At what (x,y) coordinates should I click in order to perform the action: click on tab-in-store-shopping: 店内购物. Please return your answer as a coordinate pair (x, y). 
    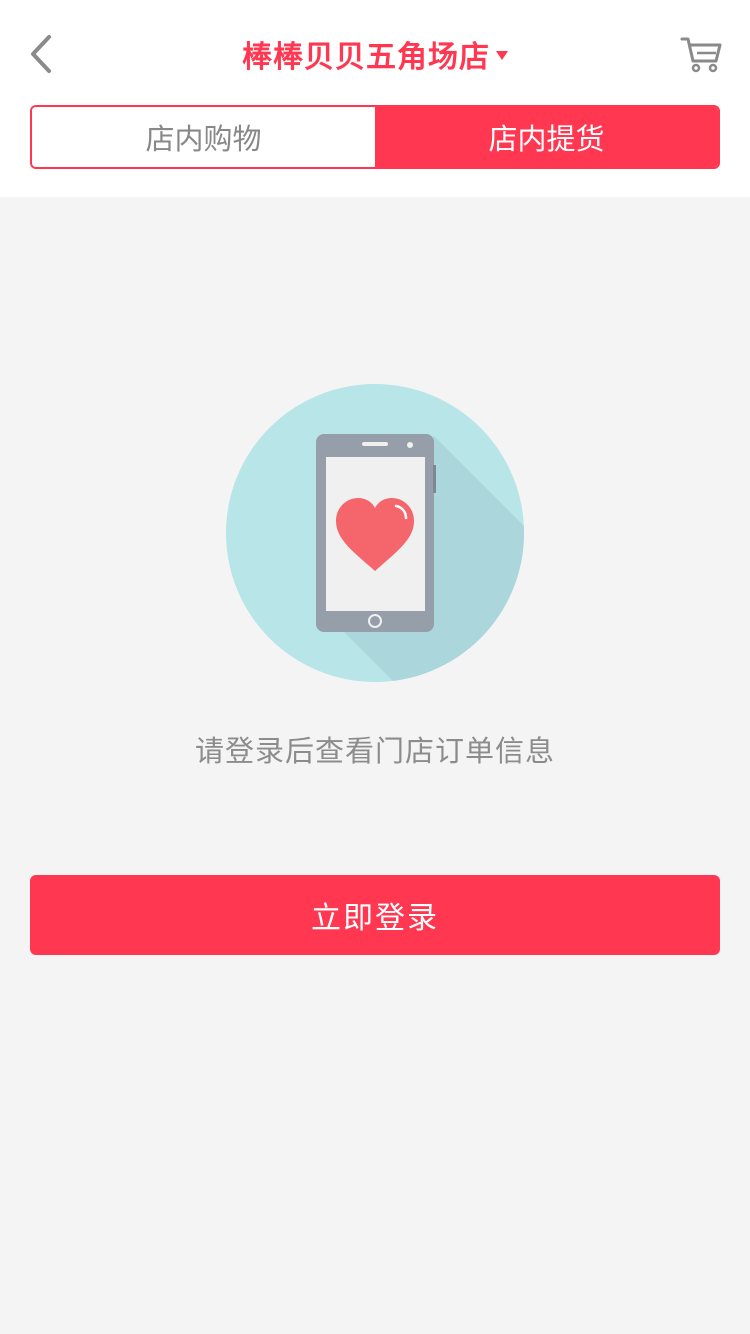
    Looking at the image, I should click on (203, 137).